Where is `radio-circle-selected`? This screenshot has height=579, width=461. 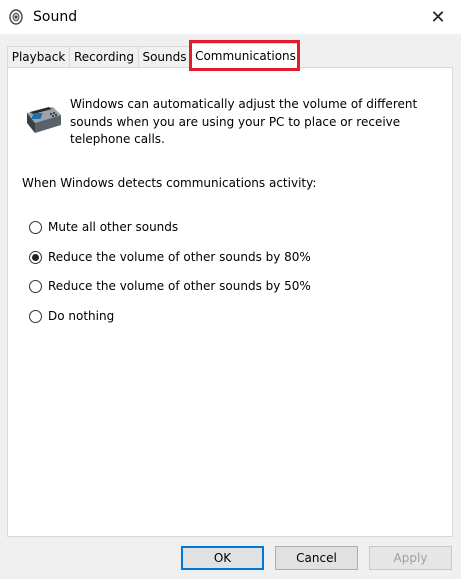
radio-circle-selected is located at coordinates (35, 257).